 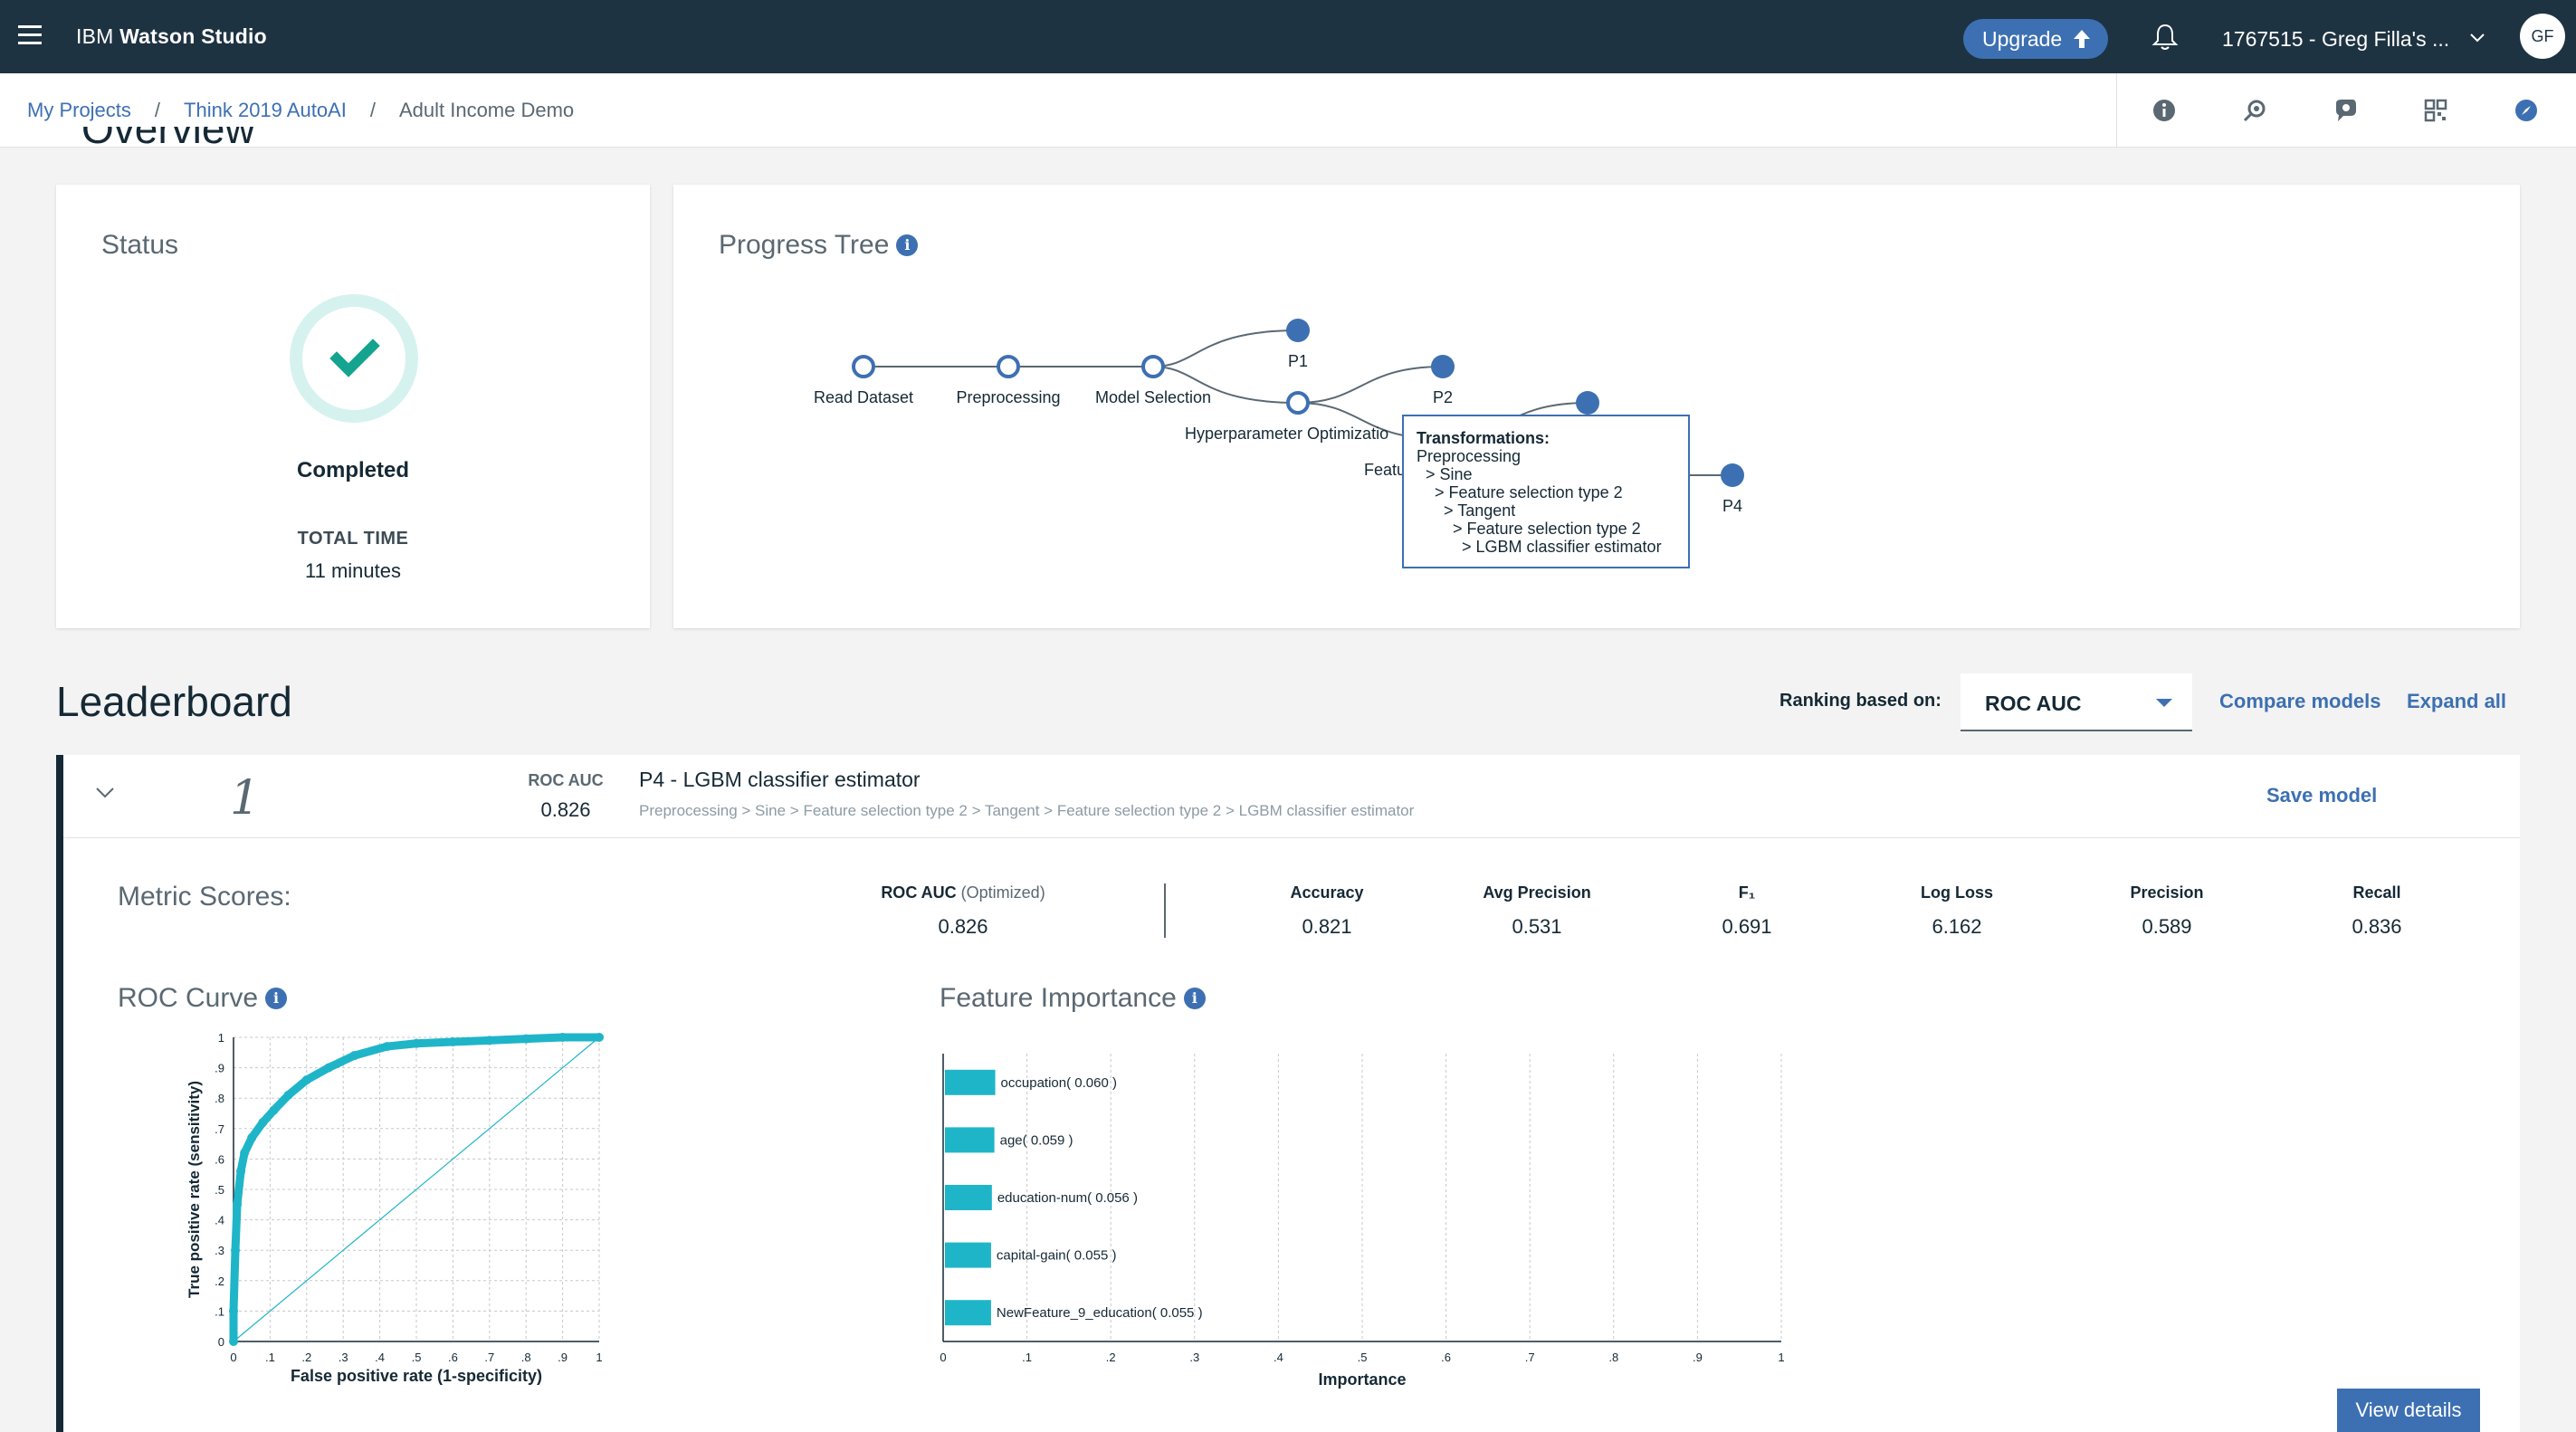 I want to click on tooltip-line: > Feature selection type 2, so click(x=1547, y=529).